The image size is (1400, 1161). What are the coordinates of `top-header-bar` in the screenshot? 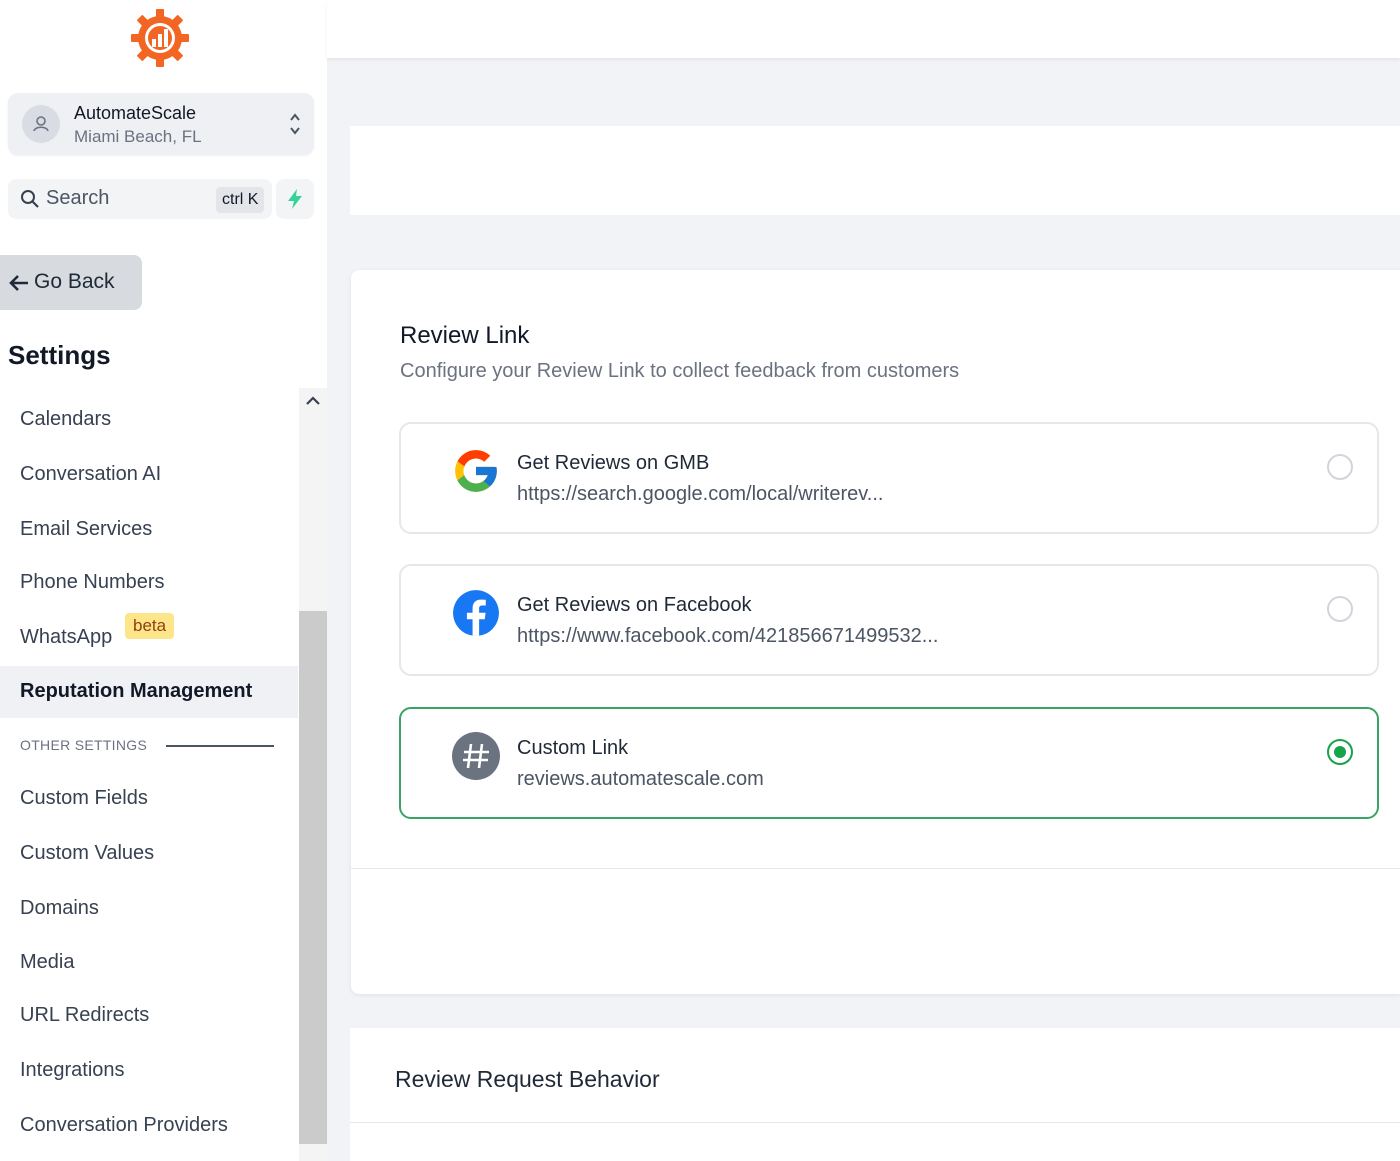 It's located at (863, 29).